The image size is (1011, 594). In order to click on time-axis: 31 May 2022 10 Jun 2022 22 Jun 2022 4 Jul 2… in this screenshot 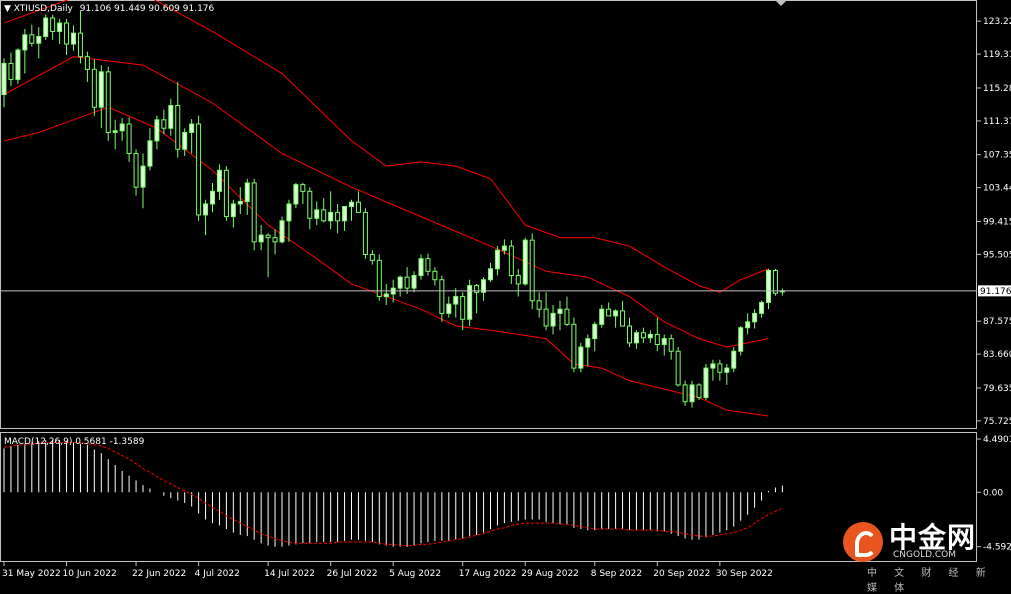, I will do `click(387, 570)`.